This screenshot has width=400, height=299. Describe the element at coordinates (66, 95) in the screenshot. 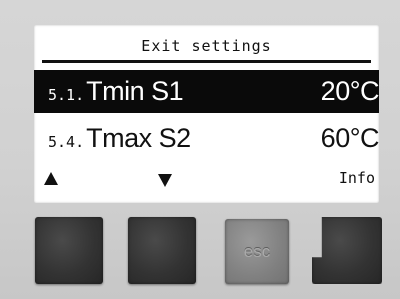

I see `menu-row-index: 5.1.` at that location.